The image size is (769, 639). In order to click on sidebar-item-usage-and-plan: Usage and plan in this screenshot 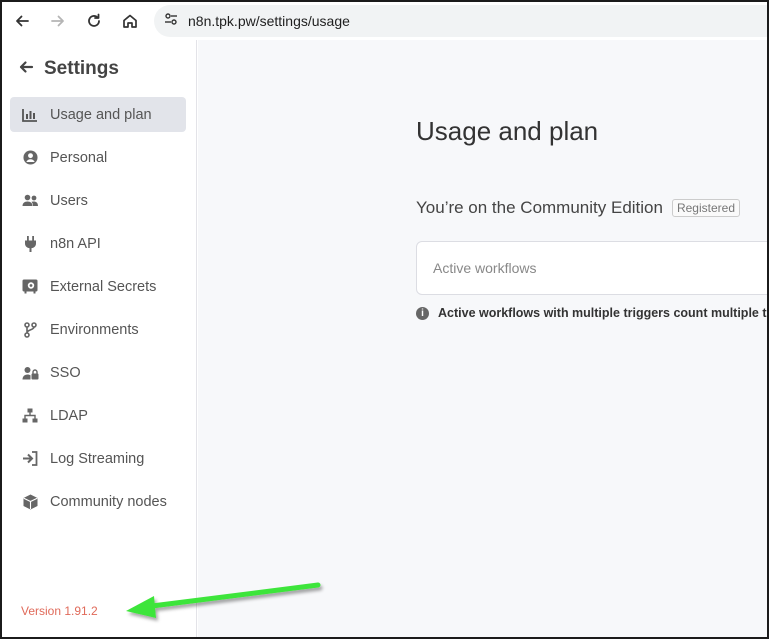, I will do `click(98, 114)`.